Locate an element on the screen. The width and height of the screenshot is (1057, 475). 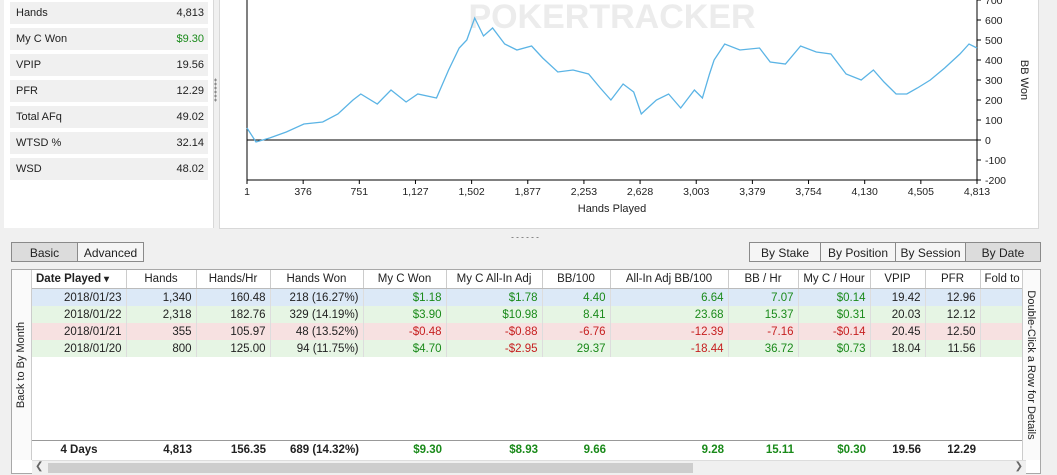
stat-label: Hands is located at coordinates (32, 13).